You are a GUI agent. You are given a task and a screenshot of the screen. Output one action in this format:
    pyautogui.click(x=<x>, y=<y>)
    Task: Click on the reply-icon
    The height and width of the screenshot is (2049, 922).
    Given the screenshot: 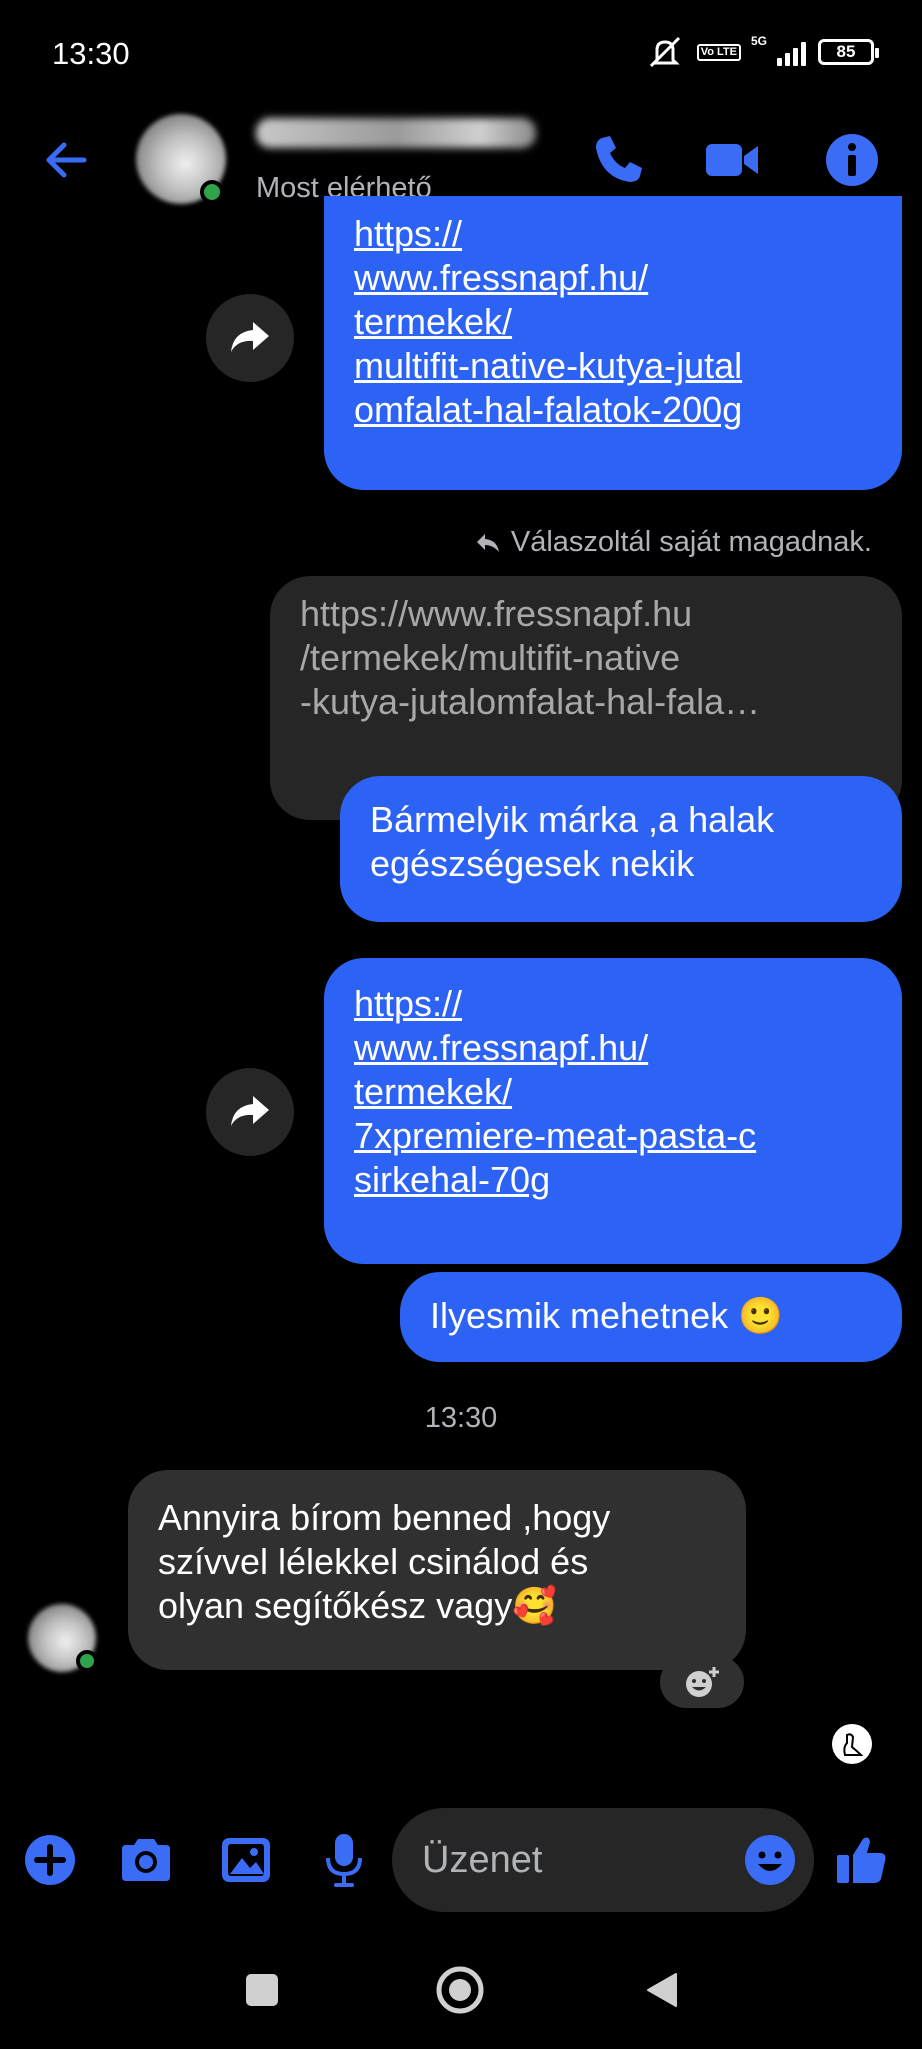 What is the action you would take?
    pyautogui.click(x=487, y=542)
    